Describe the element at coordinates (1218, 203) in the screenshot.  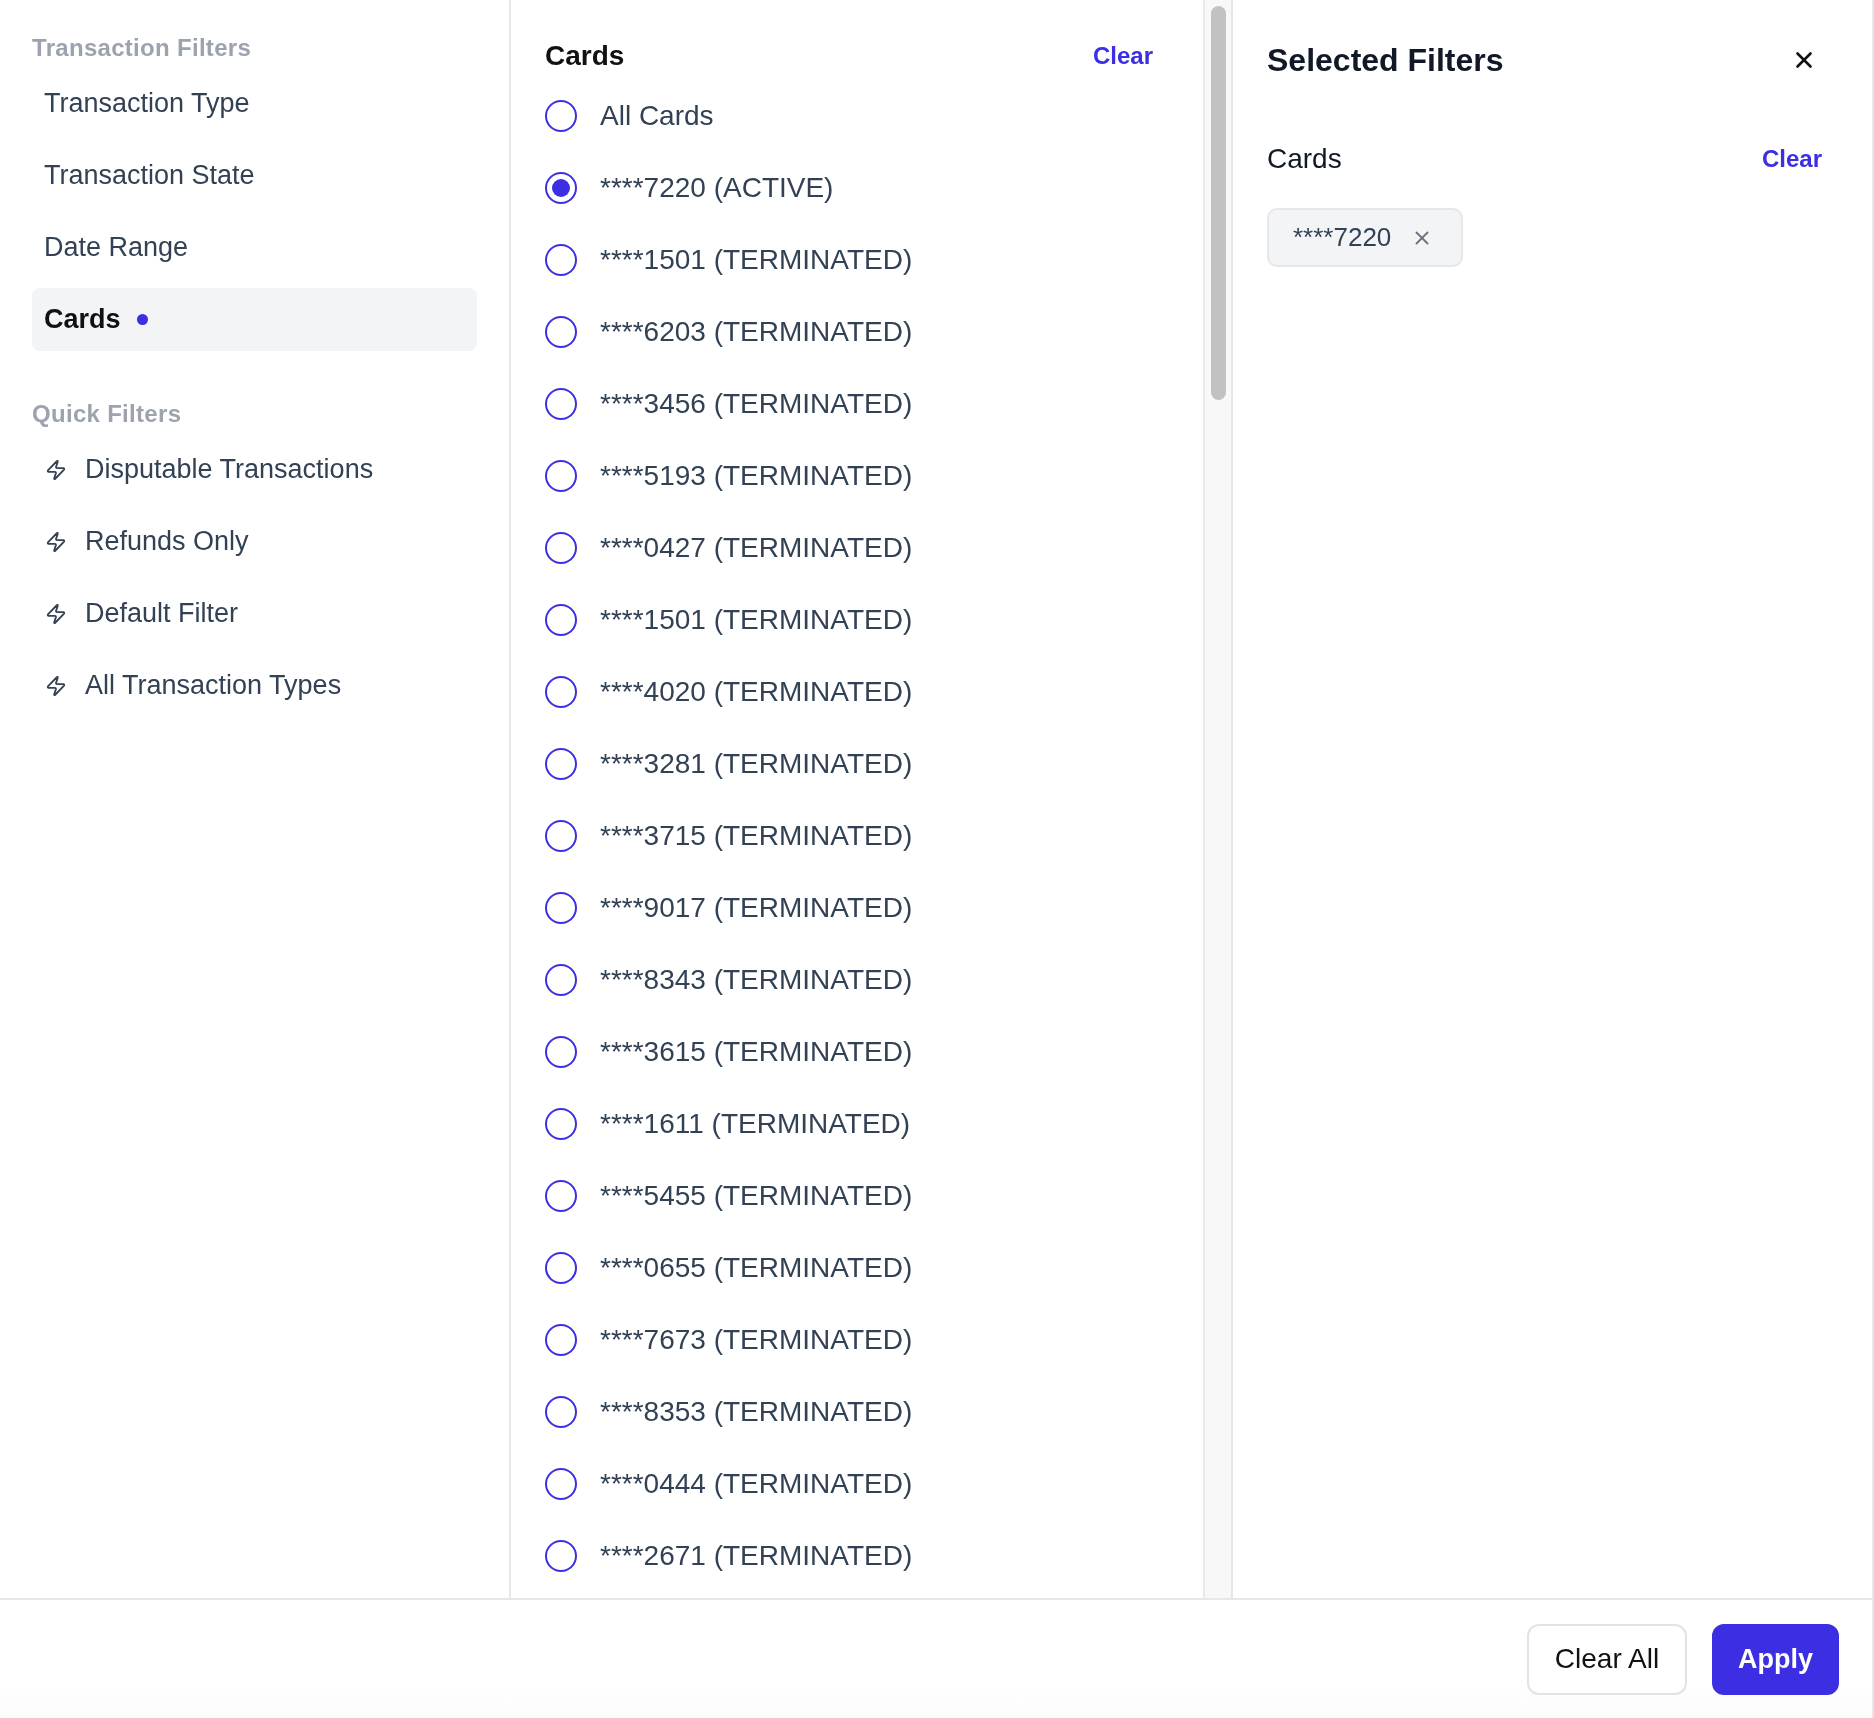
I see `scrollbar-thumb` at that location.